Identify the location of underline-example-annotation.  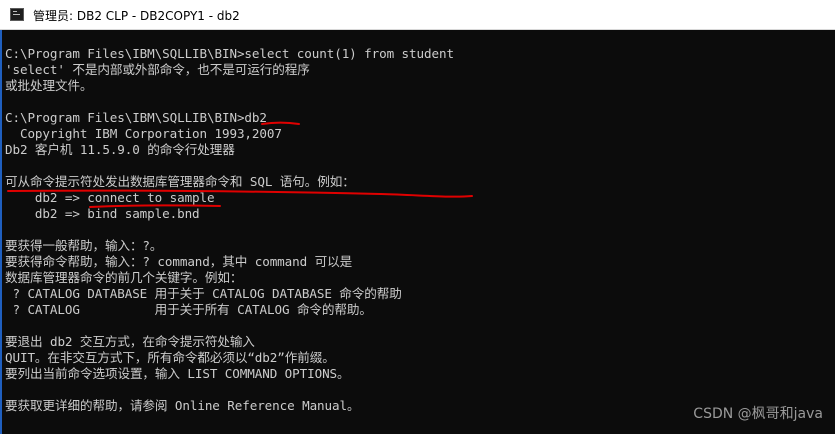
(240, 193).